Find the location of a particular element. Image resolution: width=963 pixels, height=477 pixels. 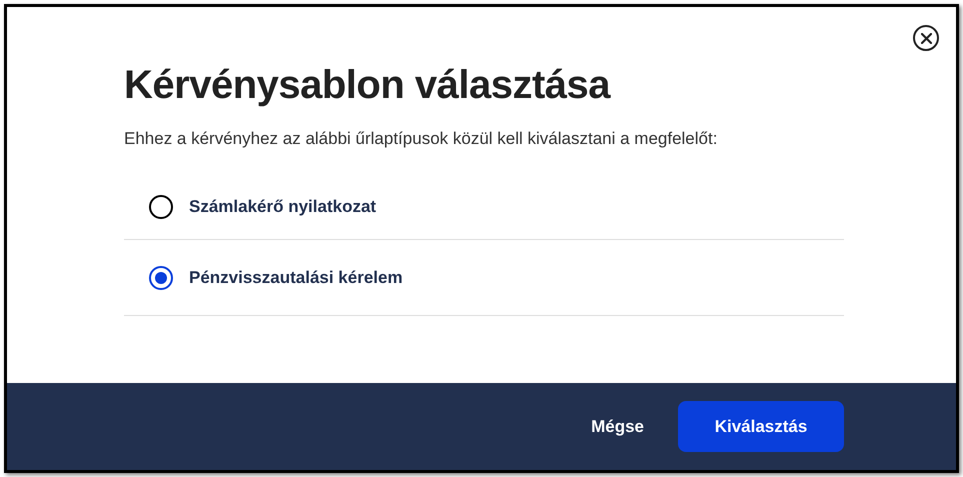

close-button is located at coordinates (926, 38).